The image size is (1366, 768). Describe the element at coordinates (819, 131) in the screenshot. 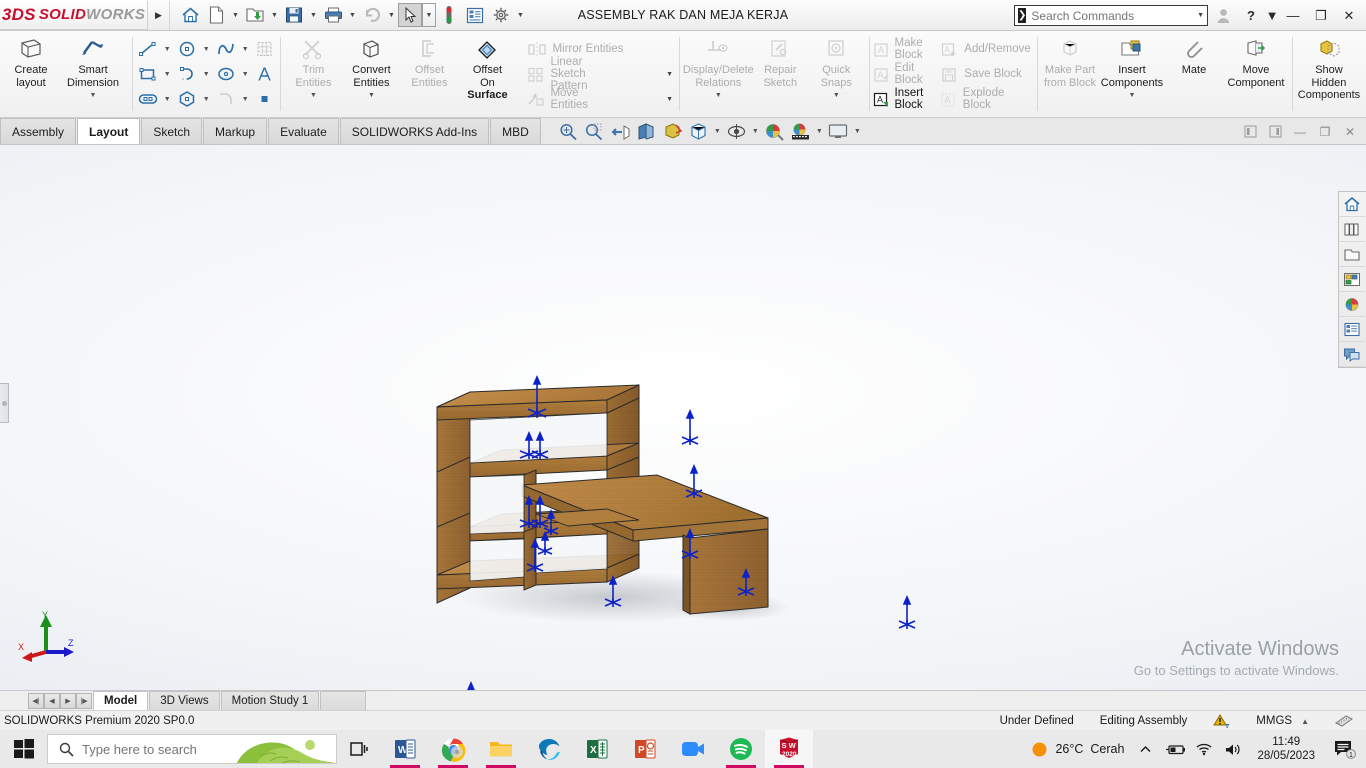

I see `apply-scene-chevron-down-icon: ▼` at that location.